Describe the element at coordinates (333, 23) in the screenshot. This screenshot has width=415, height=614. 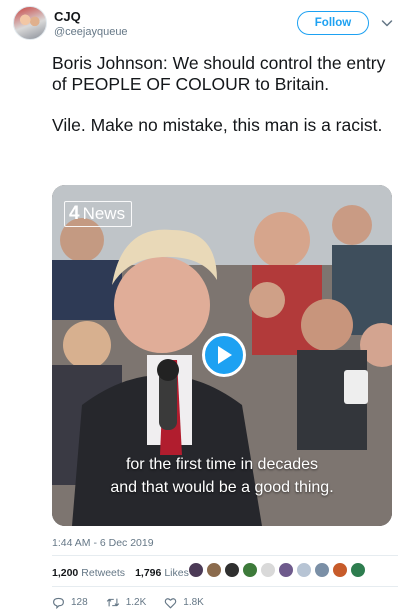
I see `follow-button: Follow` at that location.